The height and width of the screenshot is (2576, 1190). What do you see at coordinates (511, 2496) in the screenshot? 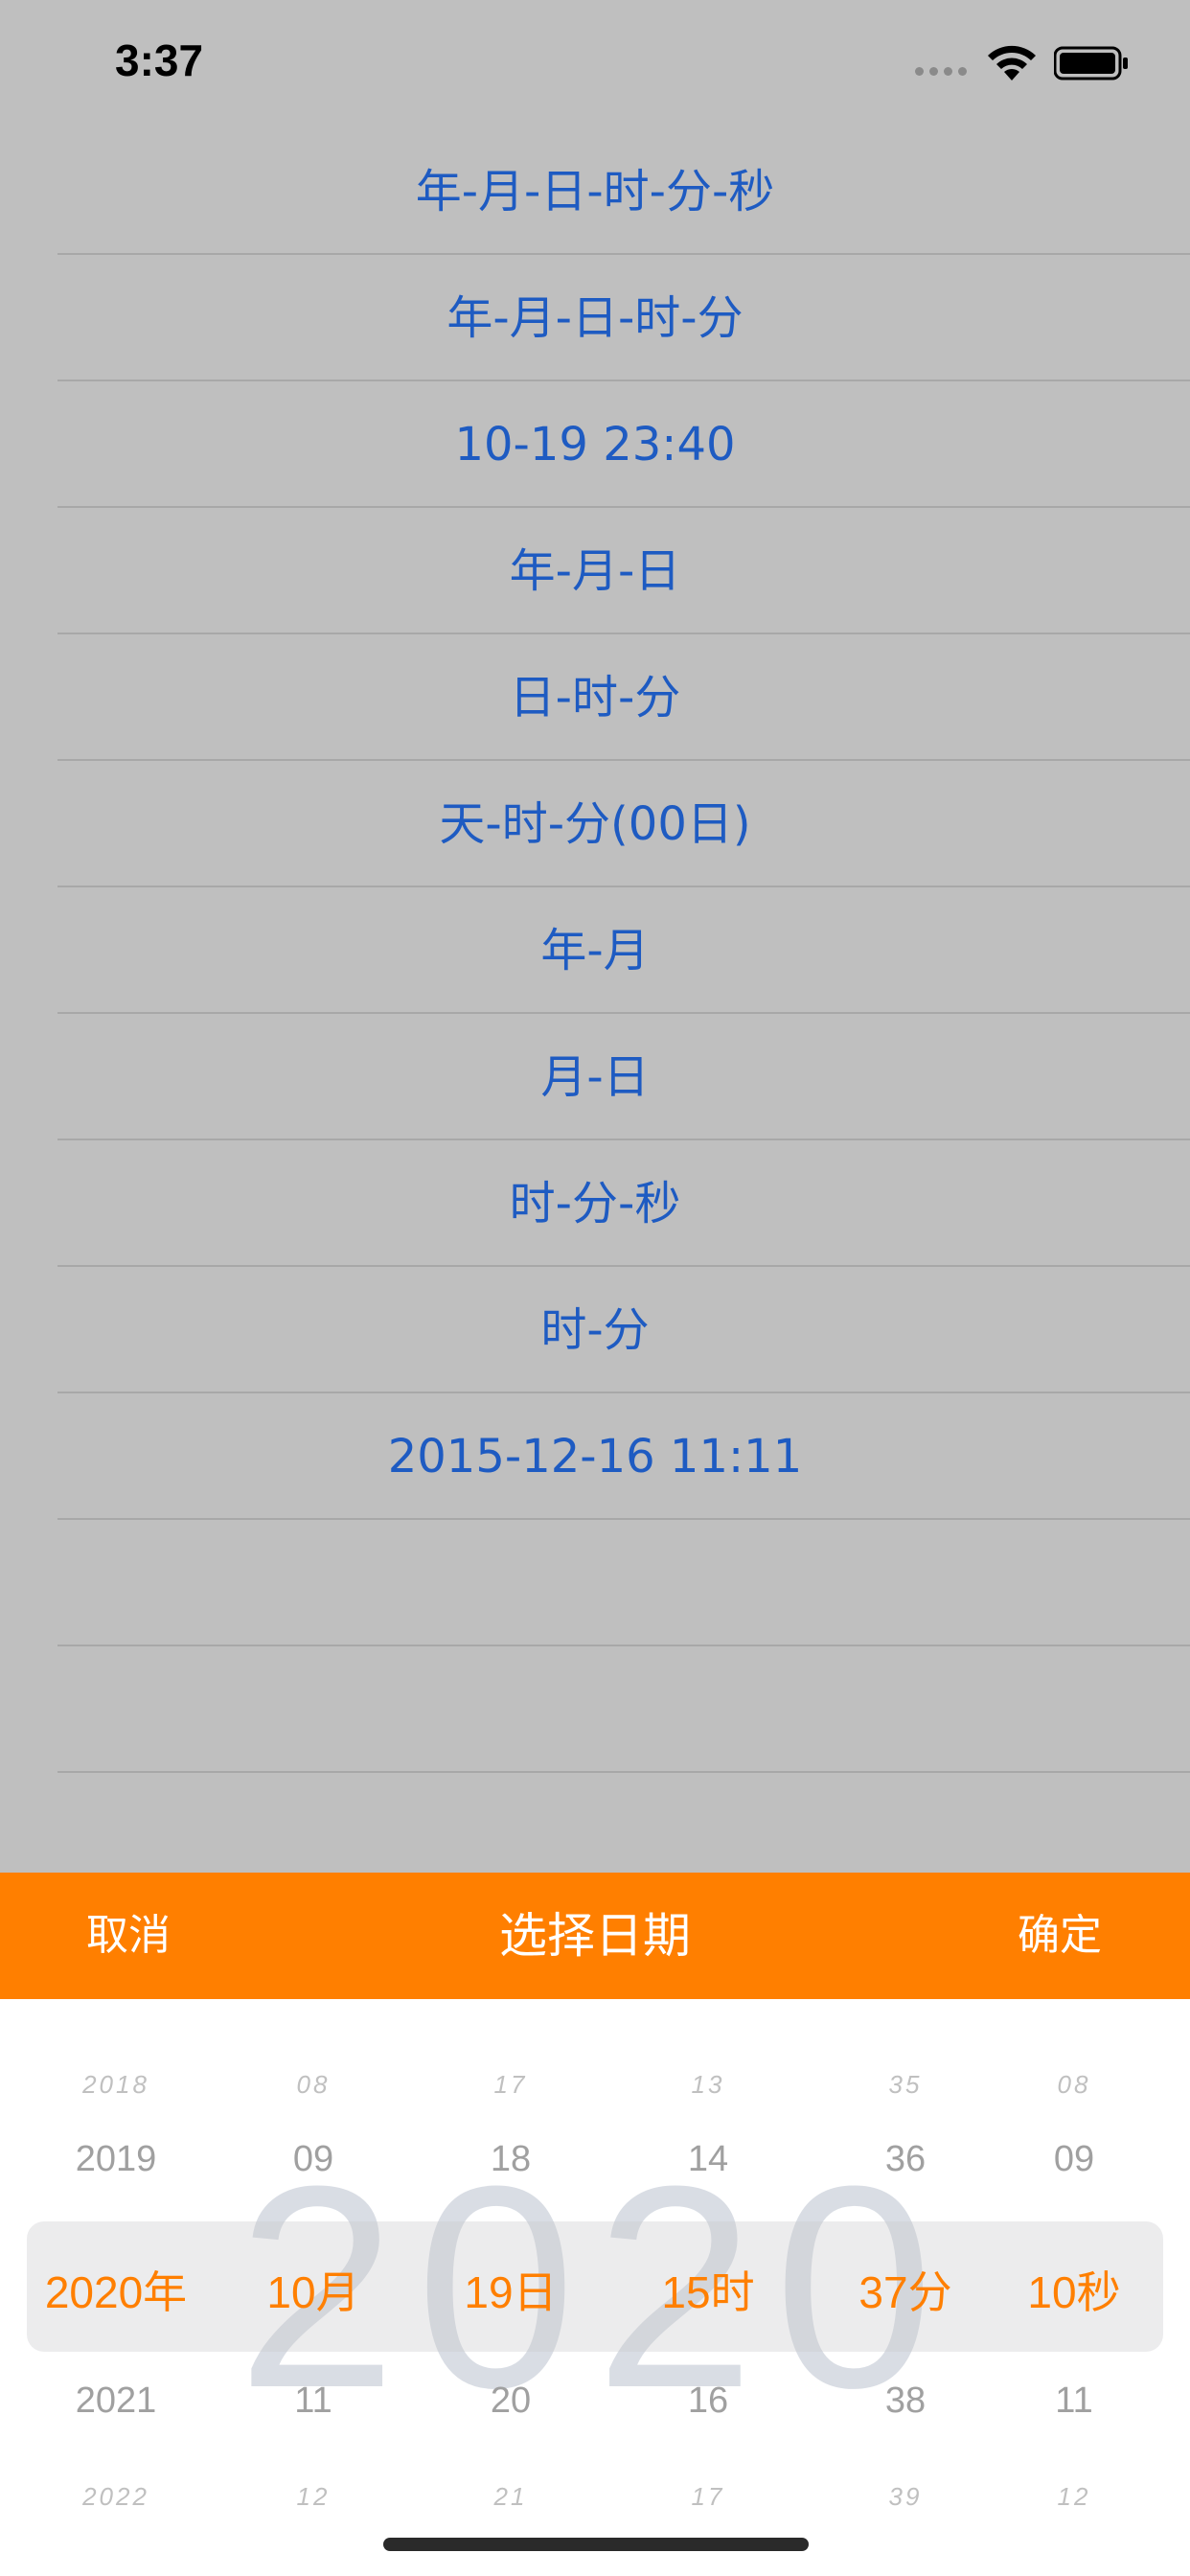
I see `wheel-item: 21` at bounding box center [511, 2496].